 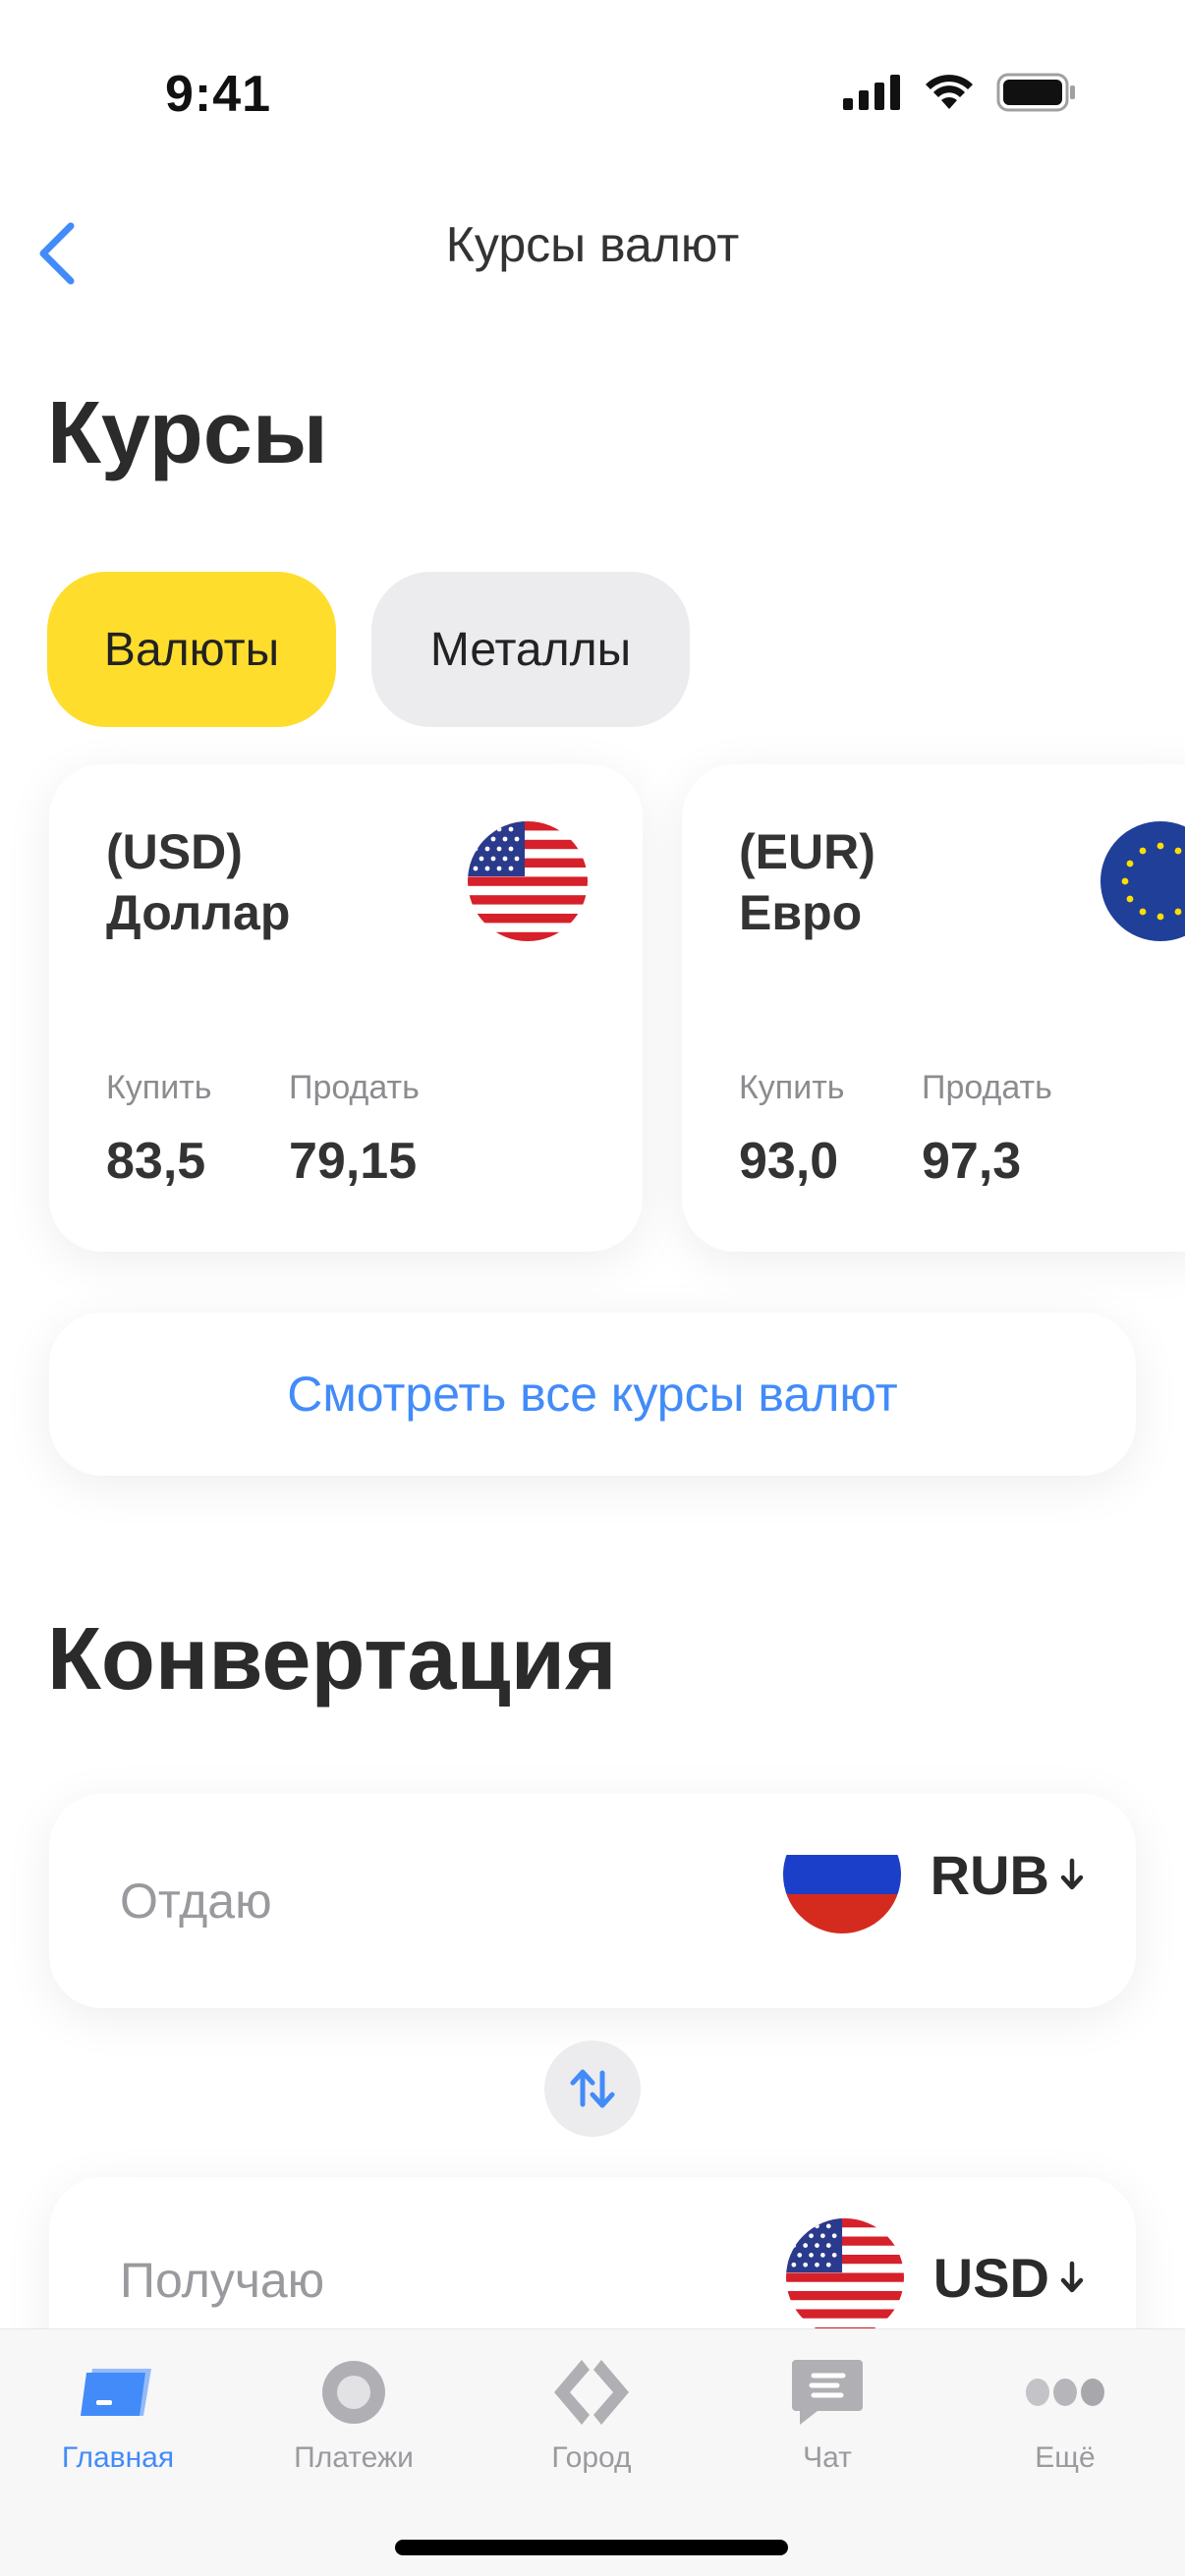 I want to click on rates-section-title: Курсы, so click(x=187, y=433).